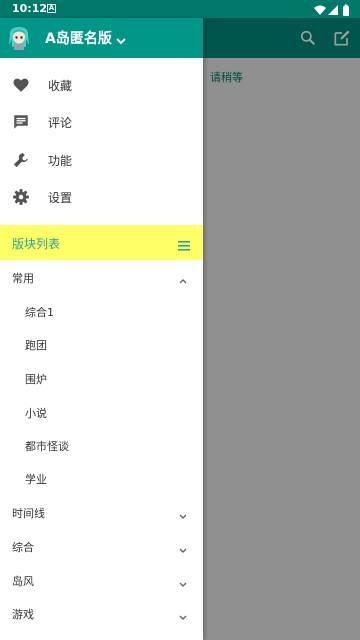 The height and width of the screenshot is (640, 360). I want to click on menu-item-favorites: 收藏, so click(101, 85).